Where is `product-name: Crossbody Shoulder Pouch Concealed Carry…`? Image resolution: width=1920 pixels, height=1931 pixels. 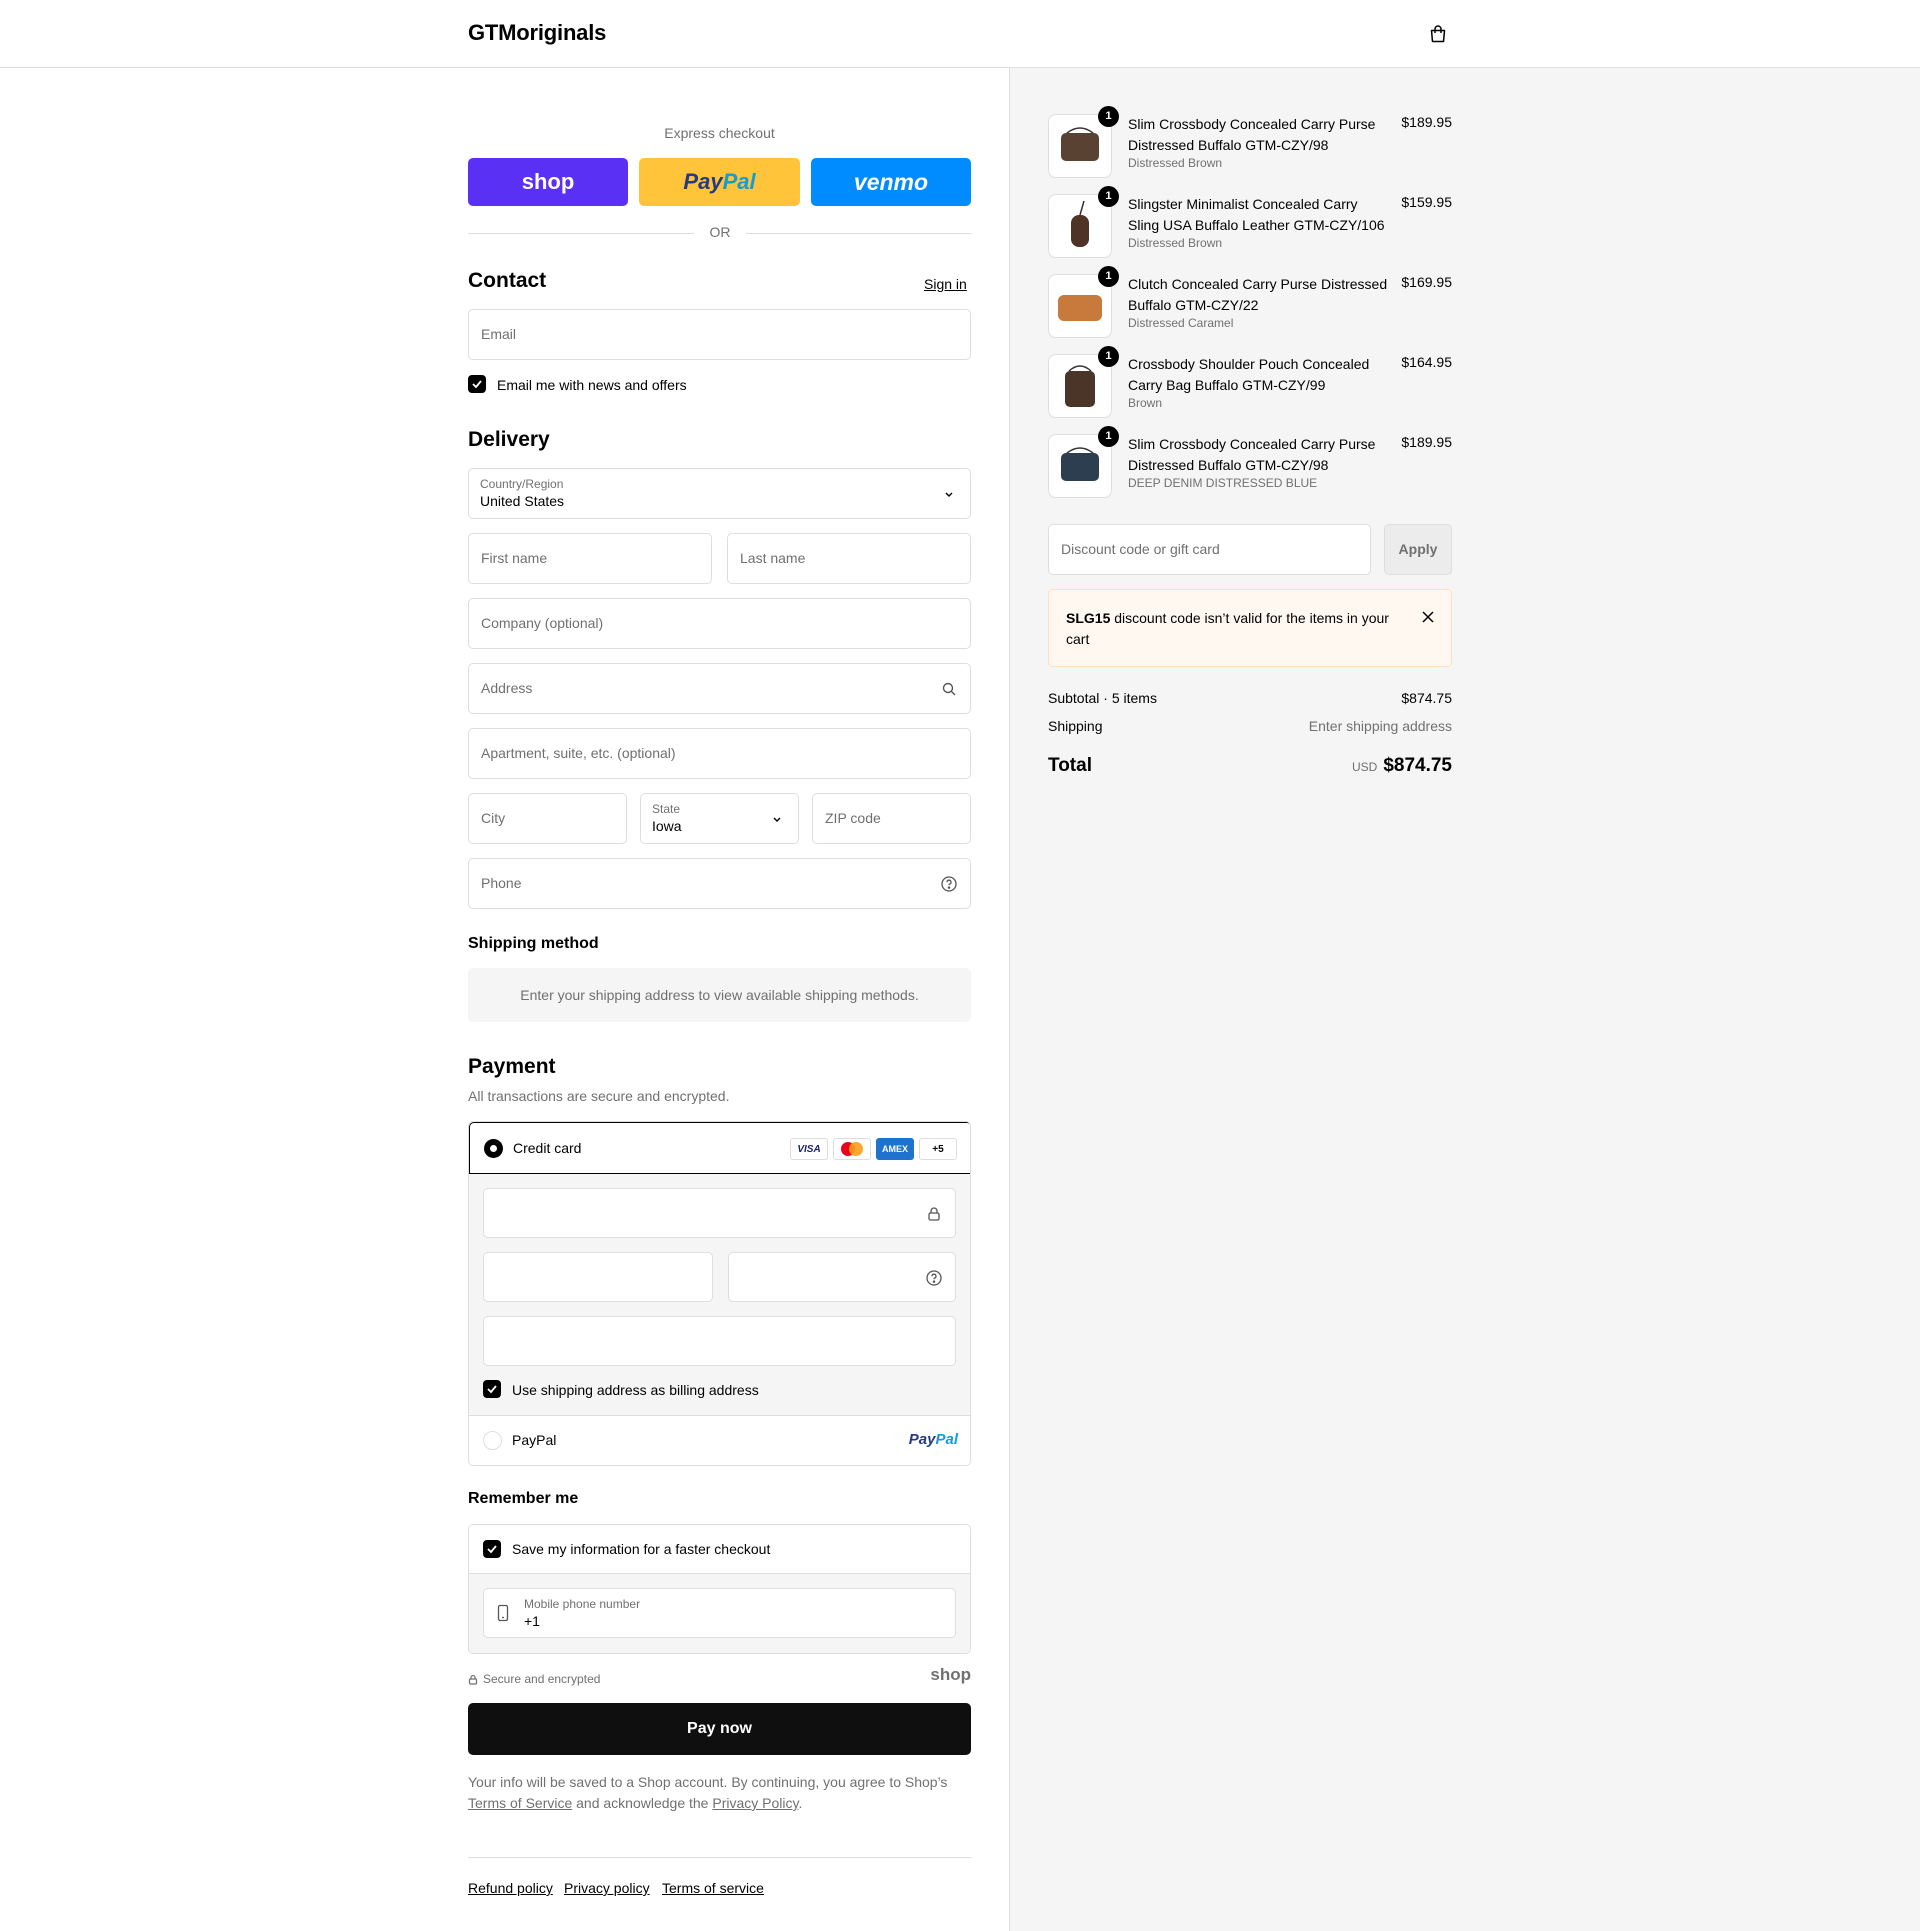 product-name: Crossbody Shoulder Pouch Concealed Carry… is located at coordinates (1249, 374).